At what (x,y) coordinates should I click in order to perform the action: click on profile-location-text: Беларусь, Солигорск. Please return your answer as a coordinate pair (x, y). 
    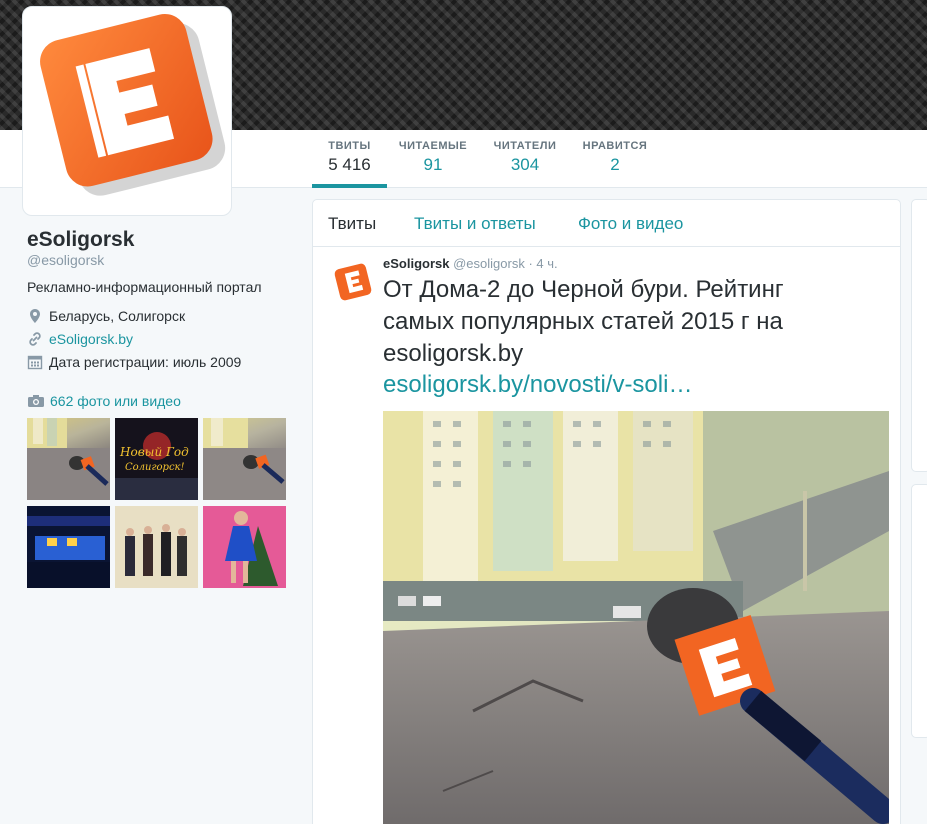
    Looking at the image, I should click on (117, 316).